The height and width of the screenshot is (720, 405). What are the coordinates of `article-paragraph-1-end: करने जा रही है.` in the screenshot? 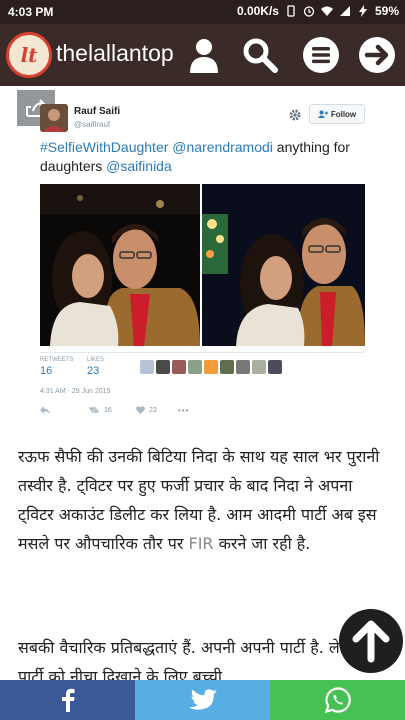 It's located at (264, 543).